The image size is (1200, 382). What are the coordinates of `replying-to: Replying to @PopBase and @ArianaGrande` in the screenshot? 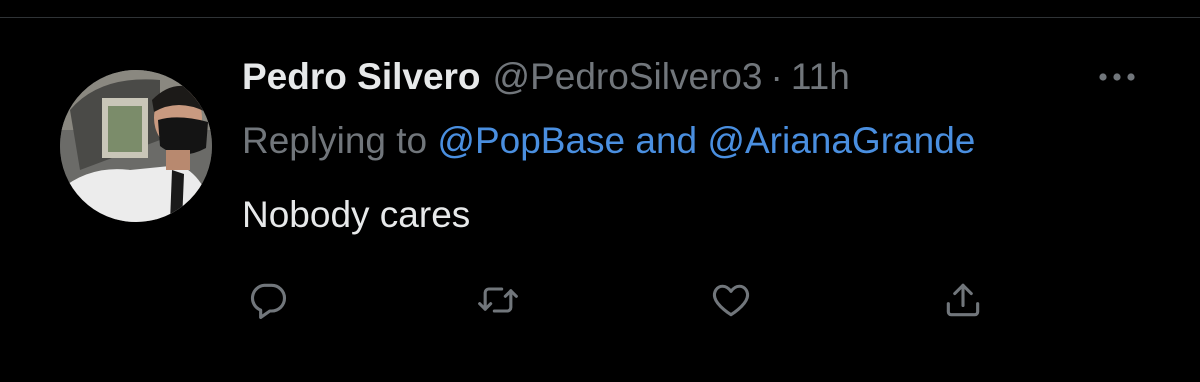 It's located at (608, 141).